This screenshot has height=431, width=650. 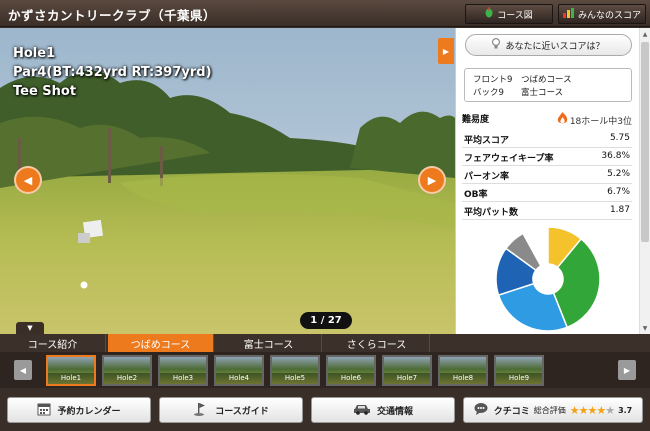 I want to click on next-photo-button: ▶, so click(x=432, y=180).